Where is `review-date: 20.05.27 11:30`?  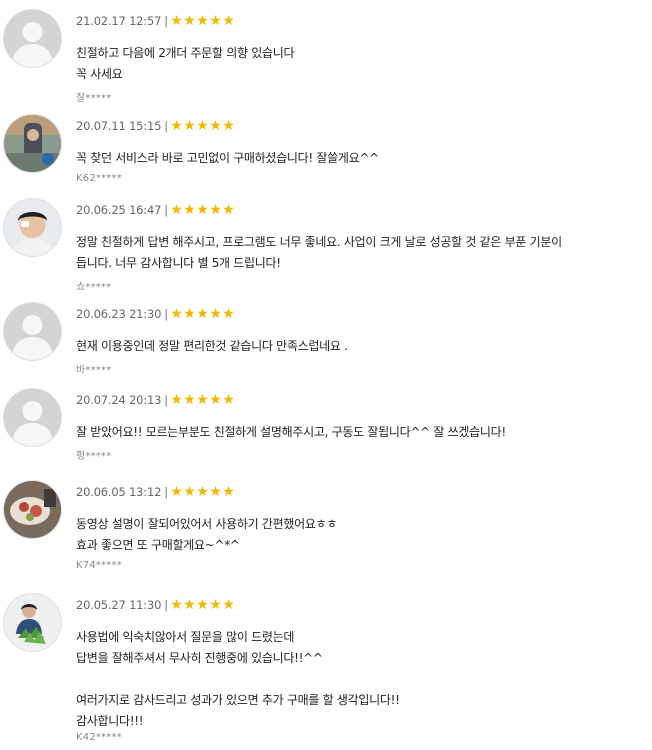
review-date: 20.05.27 11:30 is located at coordinates (119, 605).